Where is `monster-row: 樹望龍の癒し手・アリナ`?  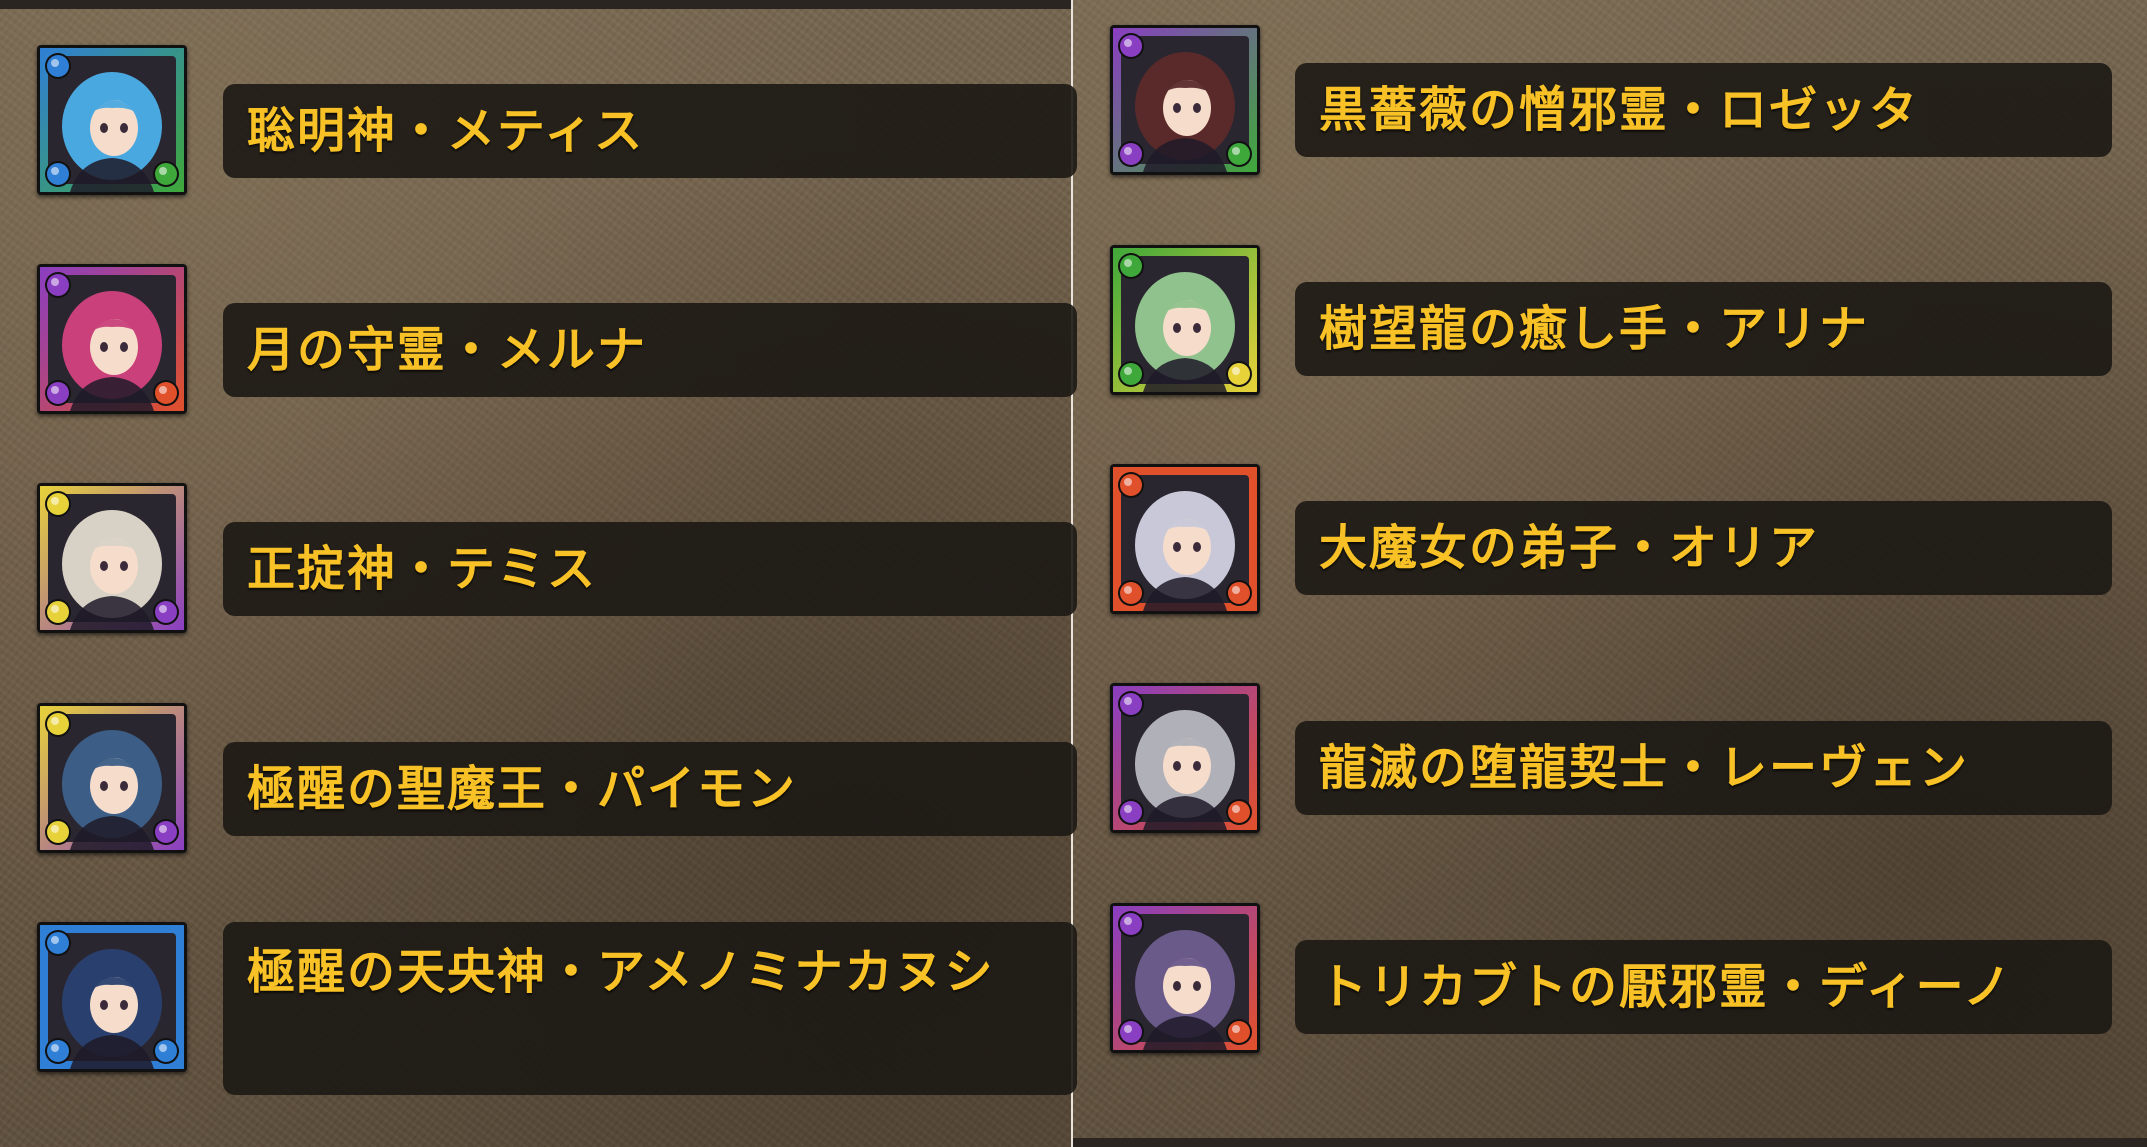 monster-row: 樹望龍の癒し手・アリナ is located at coordinates (1615, 325).